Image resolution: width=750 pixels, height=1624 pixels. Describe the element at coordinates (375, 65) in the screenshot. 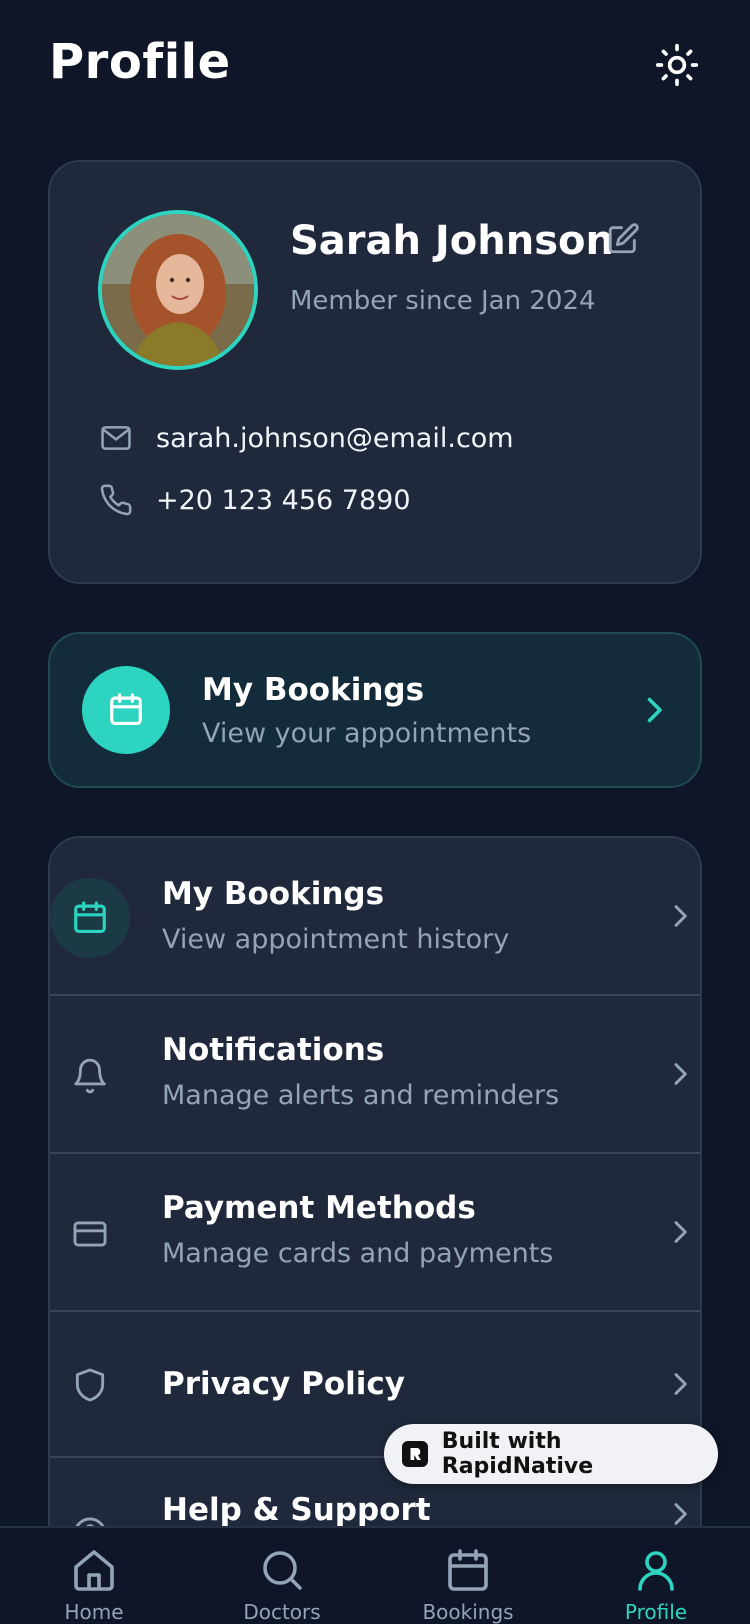

I see `header: Profile` at that location.